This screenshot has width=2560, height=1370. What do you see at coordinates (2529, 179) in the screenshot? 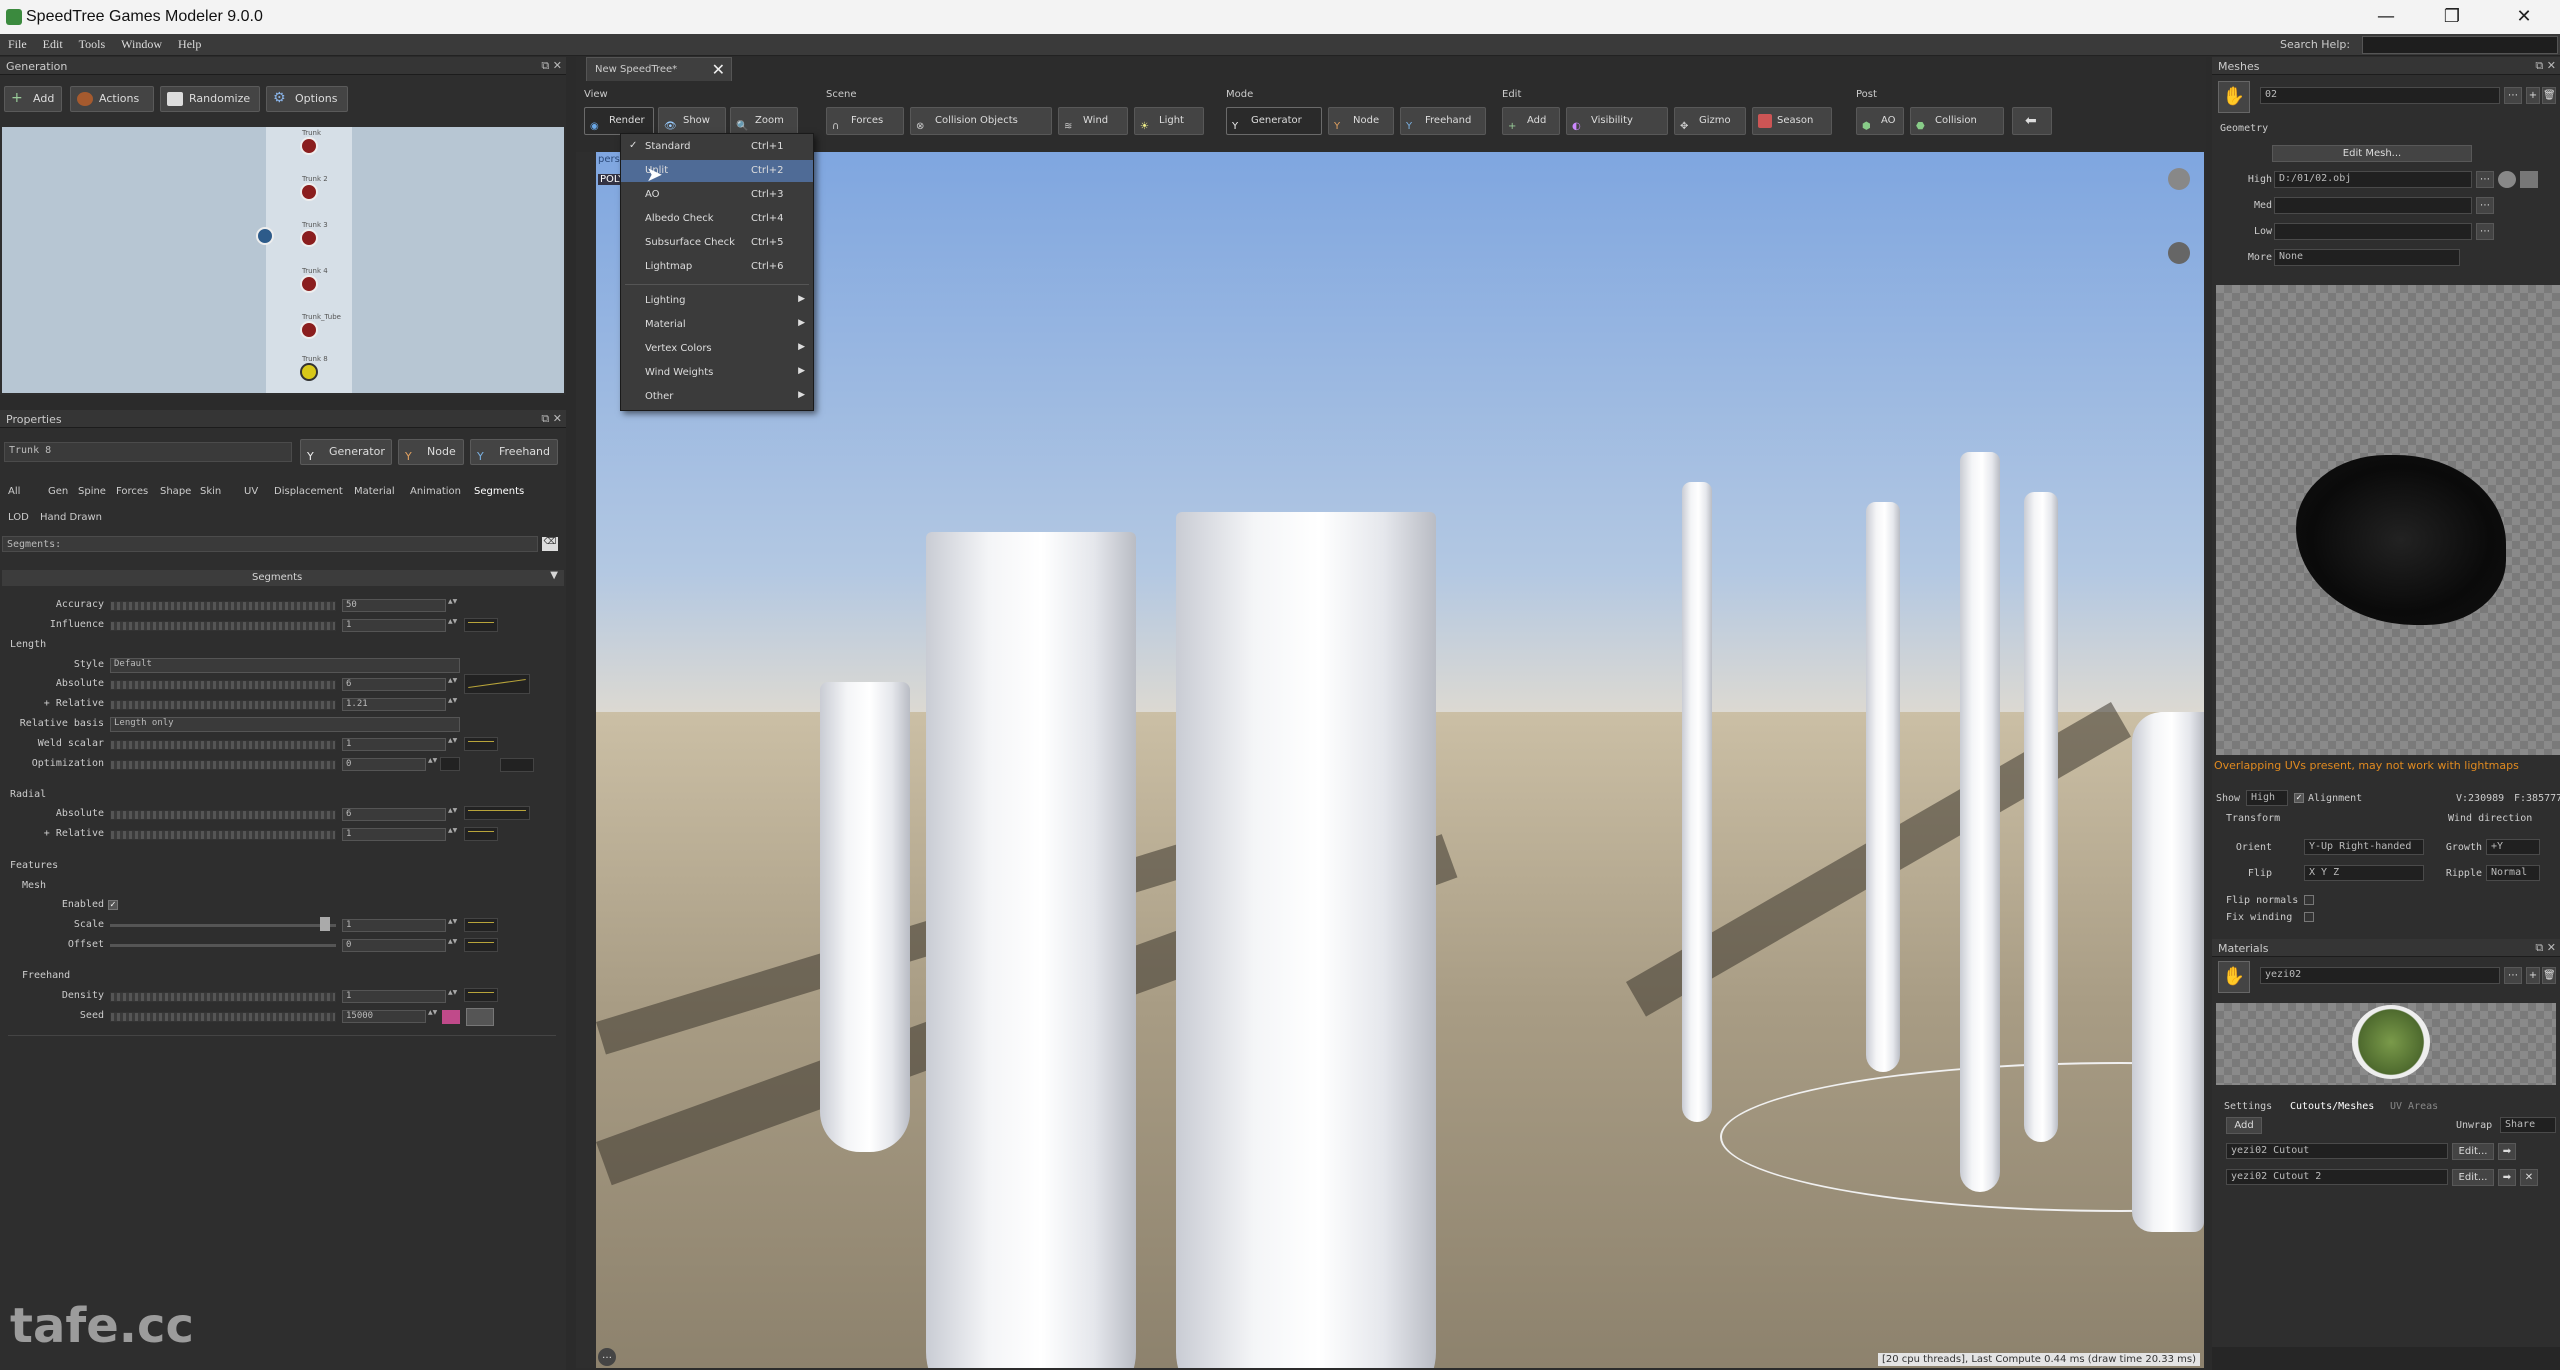
I see `preview-icon` at bounding box center [2529, 179].